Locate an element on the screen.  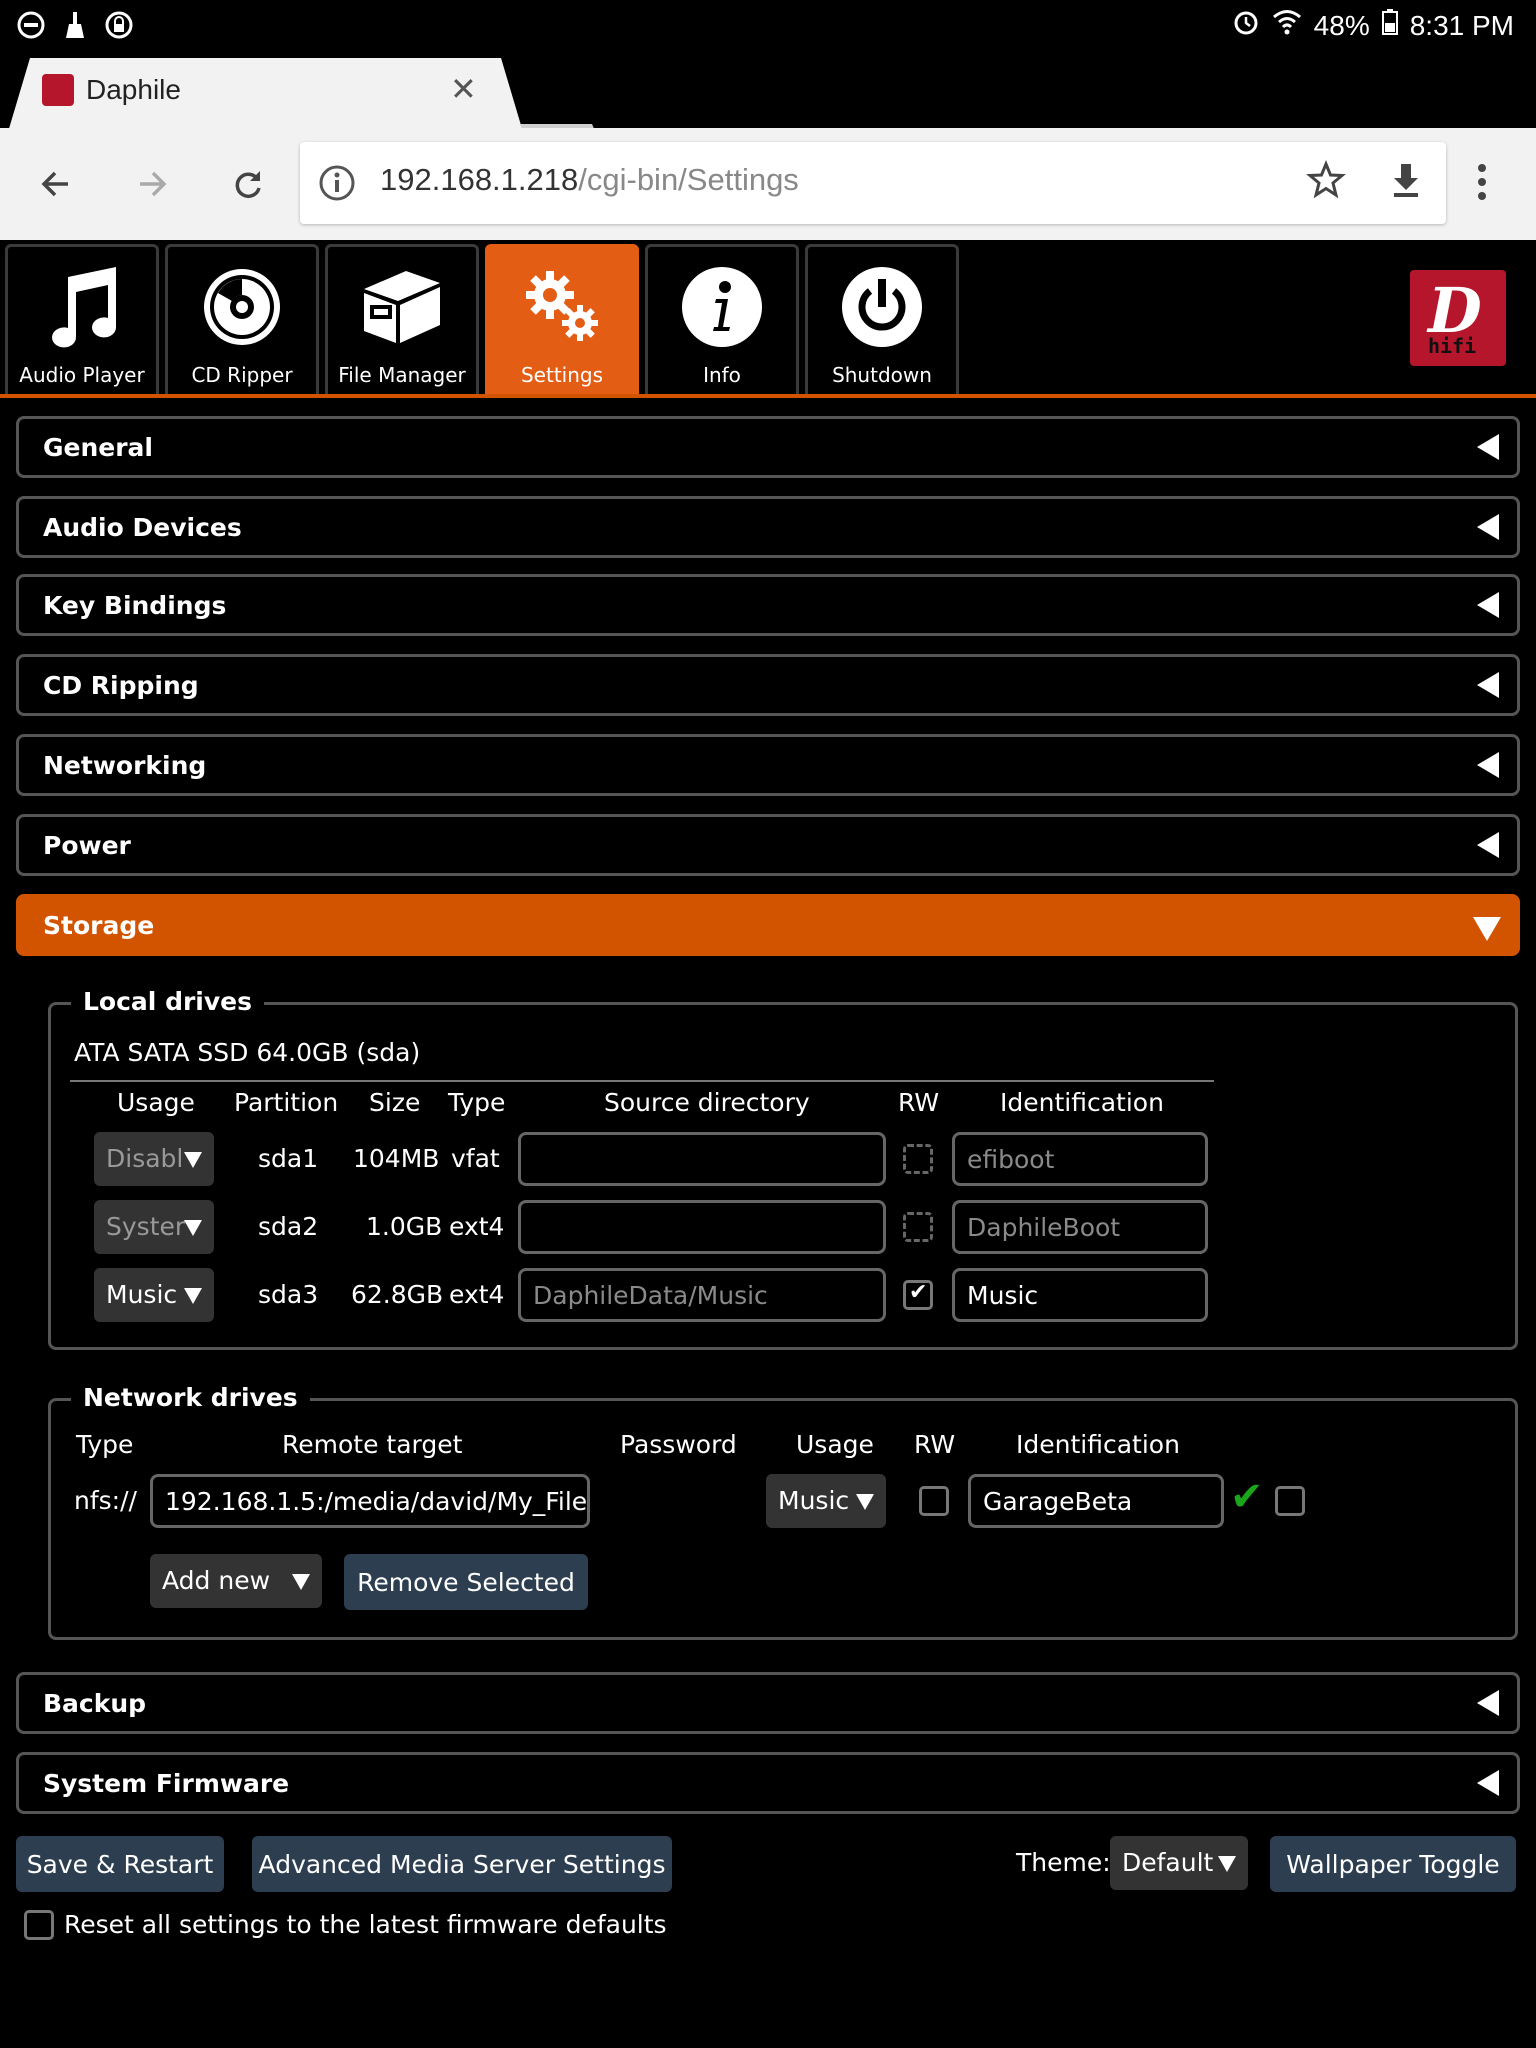
broom-icon is located at coordinates (75, 25).